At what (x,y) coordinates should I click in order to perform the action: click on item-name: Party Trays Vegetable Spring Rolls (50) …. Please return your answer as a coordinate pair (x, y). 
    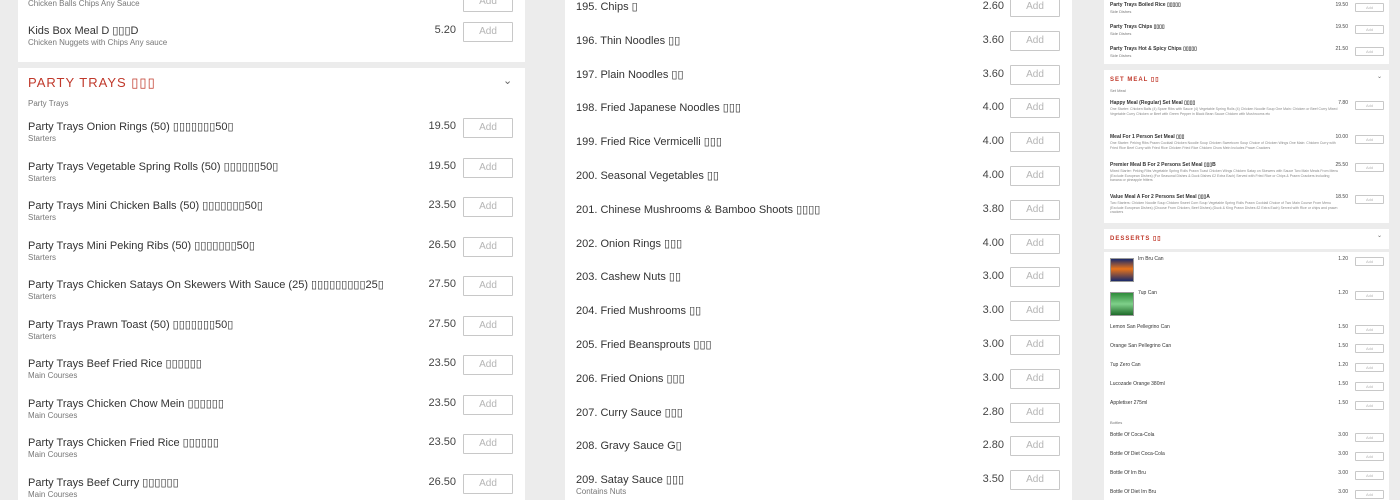
    Looking at the image, I should click on (153, 166).